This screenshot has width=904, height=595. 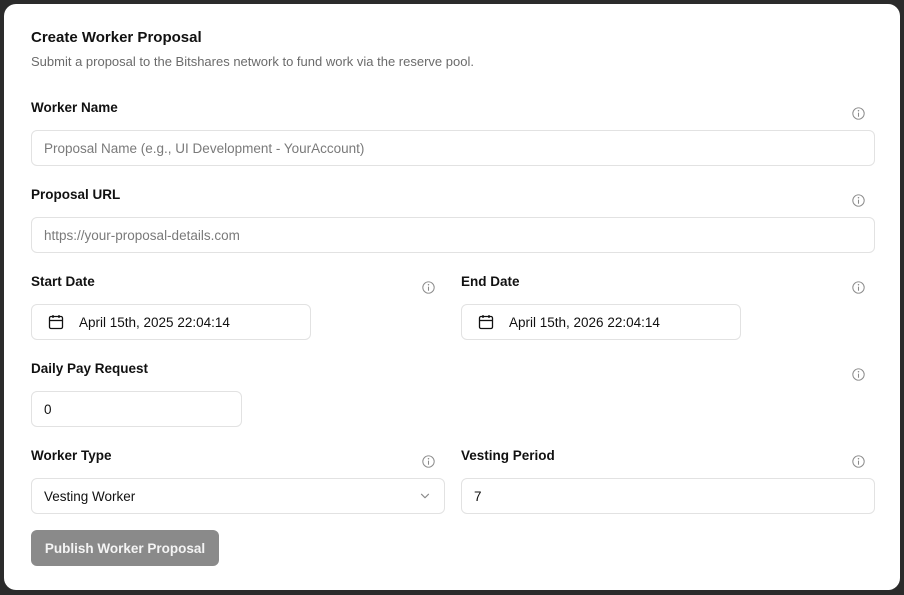 I want to click on vesting-period-value: 7, so click(x=478, y=496).